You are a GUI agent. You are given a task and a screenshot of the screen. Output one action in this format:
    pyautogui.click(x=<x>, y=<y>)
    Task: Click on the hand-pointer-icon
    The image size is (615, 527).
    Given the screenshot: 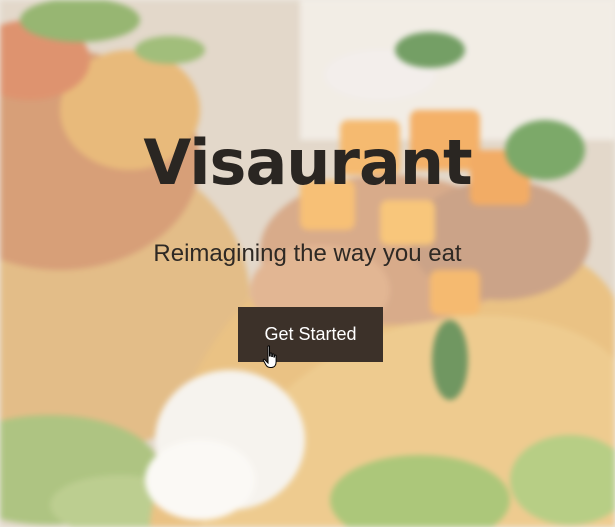 What is the action you would take?
    pyautogui.click(x=269, y=356)
    